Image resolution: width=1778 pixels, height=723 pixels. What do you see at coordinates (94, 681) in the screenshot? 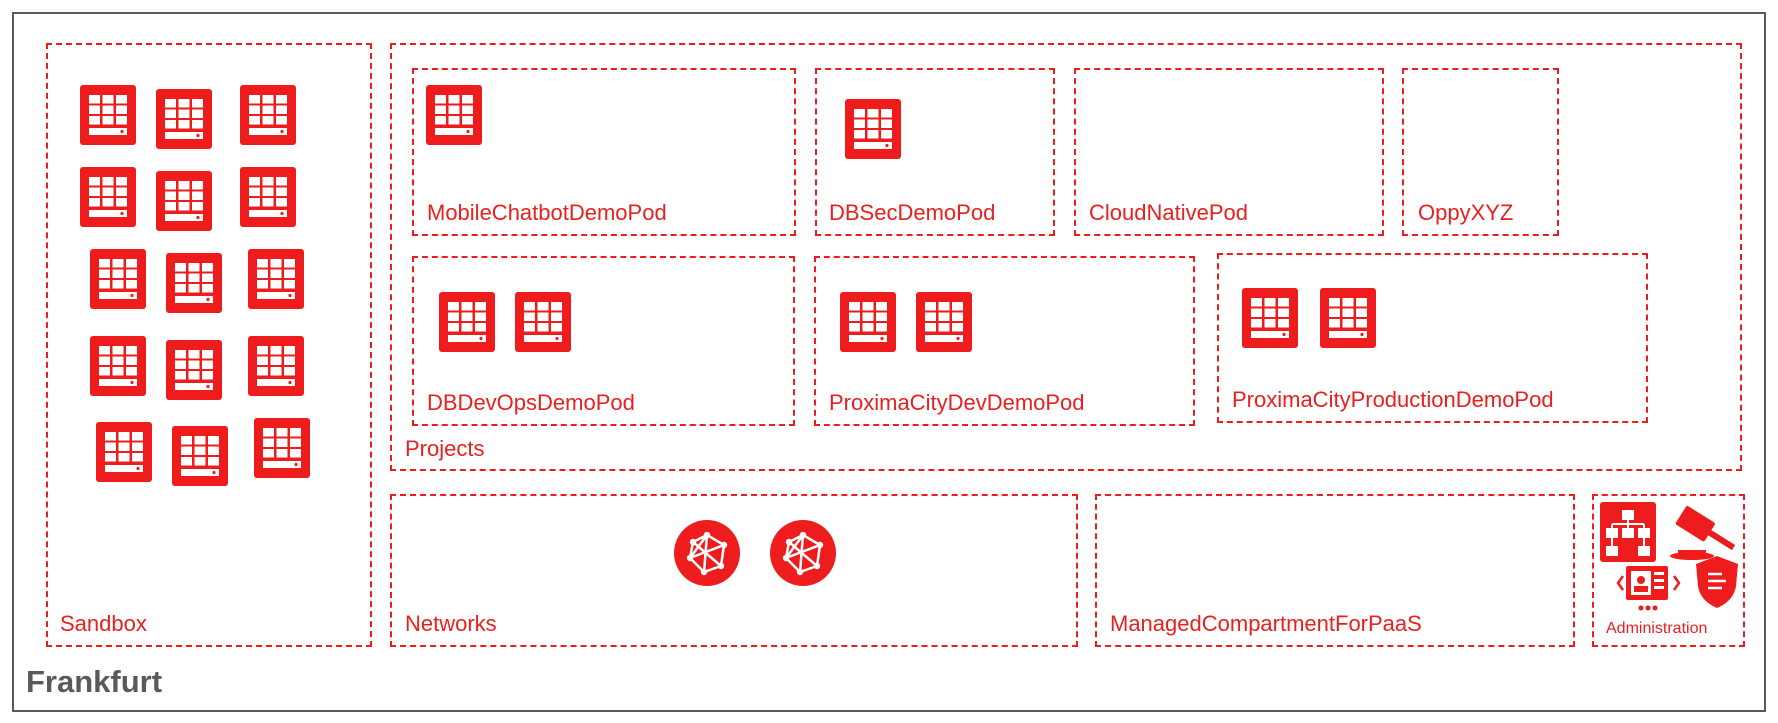
I see `region-title: Frankfurt` at bounding box center [94, 681].